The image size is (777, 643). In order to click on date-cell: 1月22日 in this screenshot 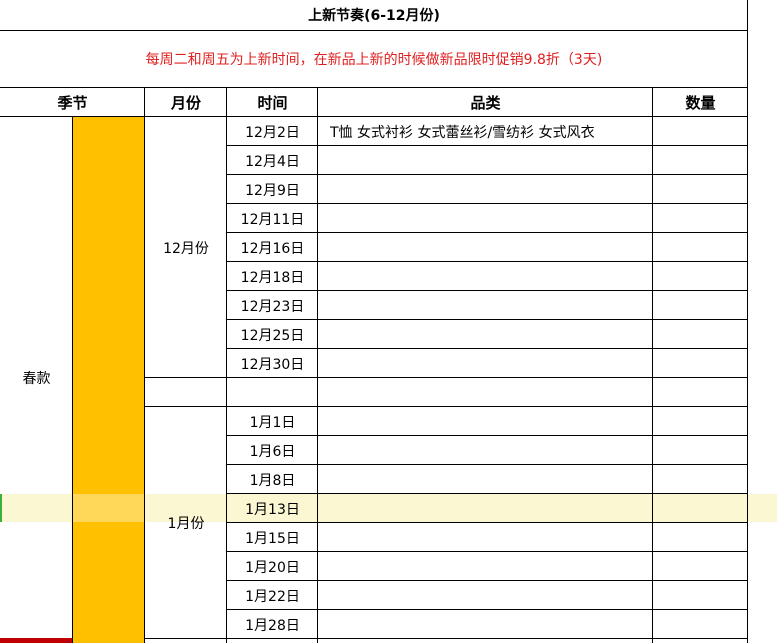, I will do `click(272, 595)`.